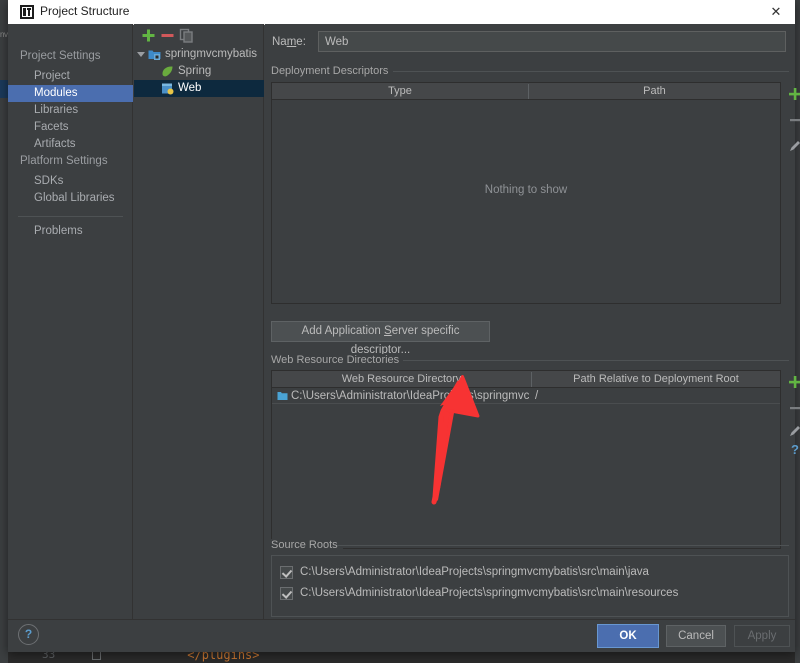 The image size is (800, 663). What do you see at coordinates (27, 12) in the screenshot?
I see `intellij-idea-icon` at bounding box center [27, 12].